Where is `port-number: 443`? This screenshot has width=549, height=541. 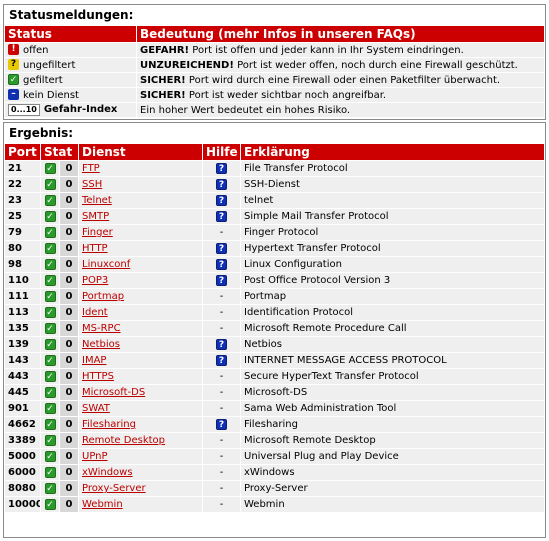 port-number: 443 is located at coordinates (22, 376).